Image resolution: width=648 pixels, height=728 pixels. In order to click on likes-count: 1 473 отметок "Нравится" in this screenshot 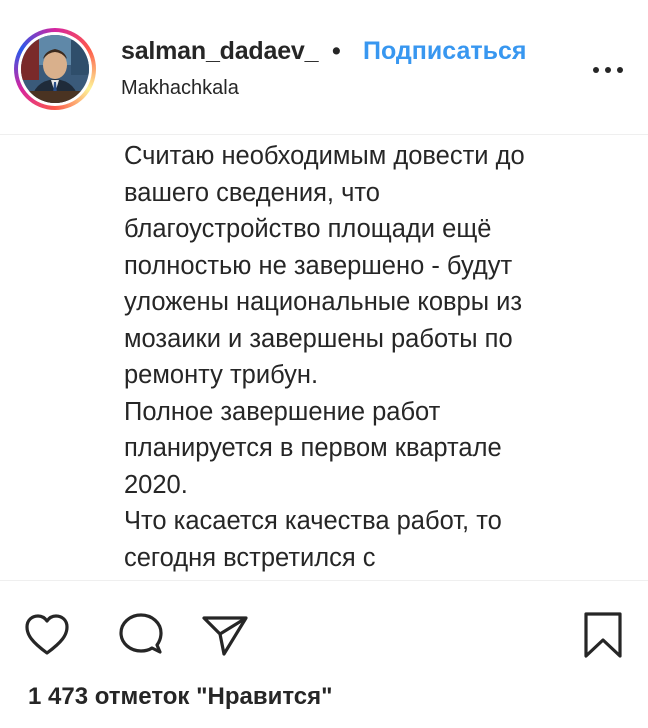, I will do `click(180, 697)`.